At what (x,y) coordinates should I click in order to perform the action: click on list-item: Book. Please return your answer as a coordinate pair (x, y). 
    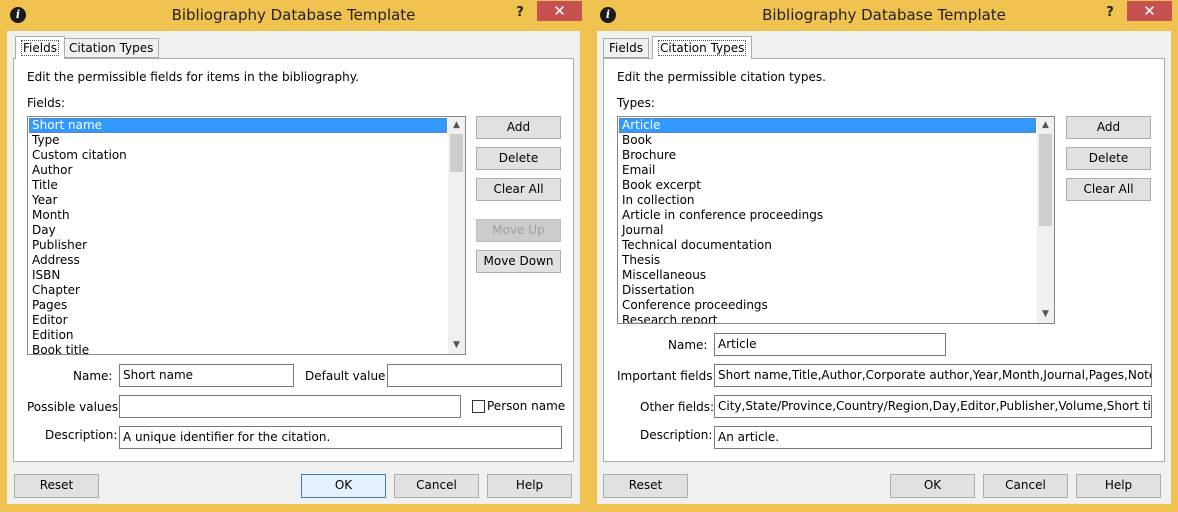
    Looking at the image, I should click on (827, 140).